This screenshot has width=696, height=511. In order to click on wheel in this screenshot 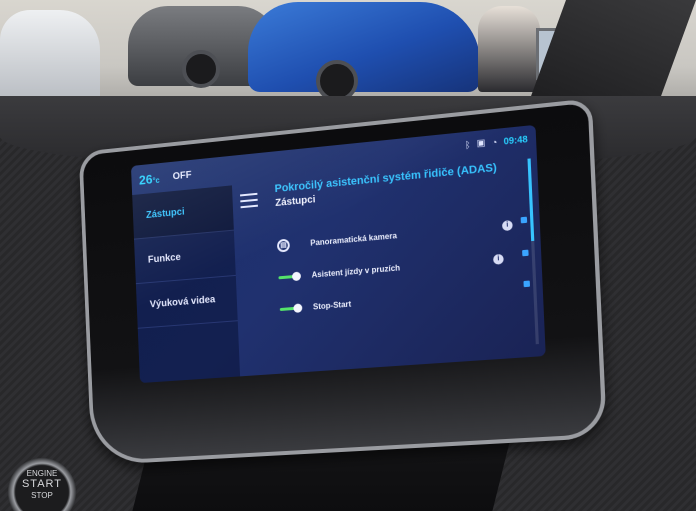, I will do `click(201, 69)`.